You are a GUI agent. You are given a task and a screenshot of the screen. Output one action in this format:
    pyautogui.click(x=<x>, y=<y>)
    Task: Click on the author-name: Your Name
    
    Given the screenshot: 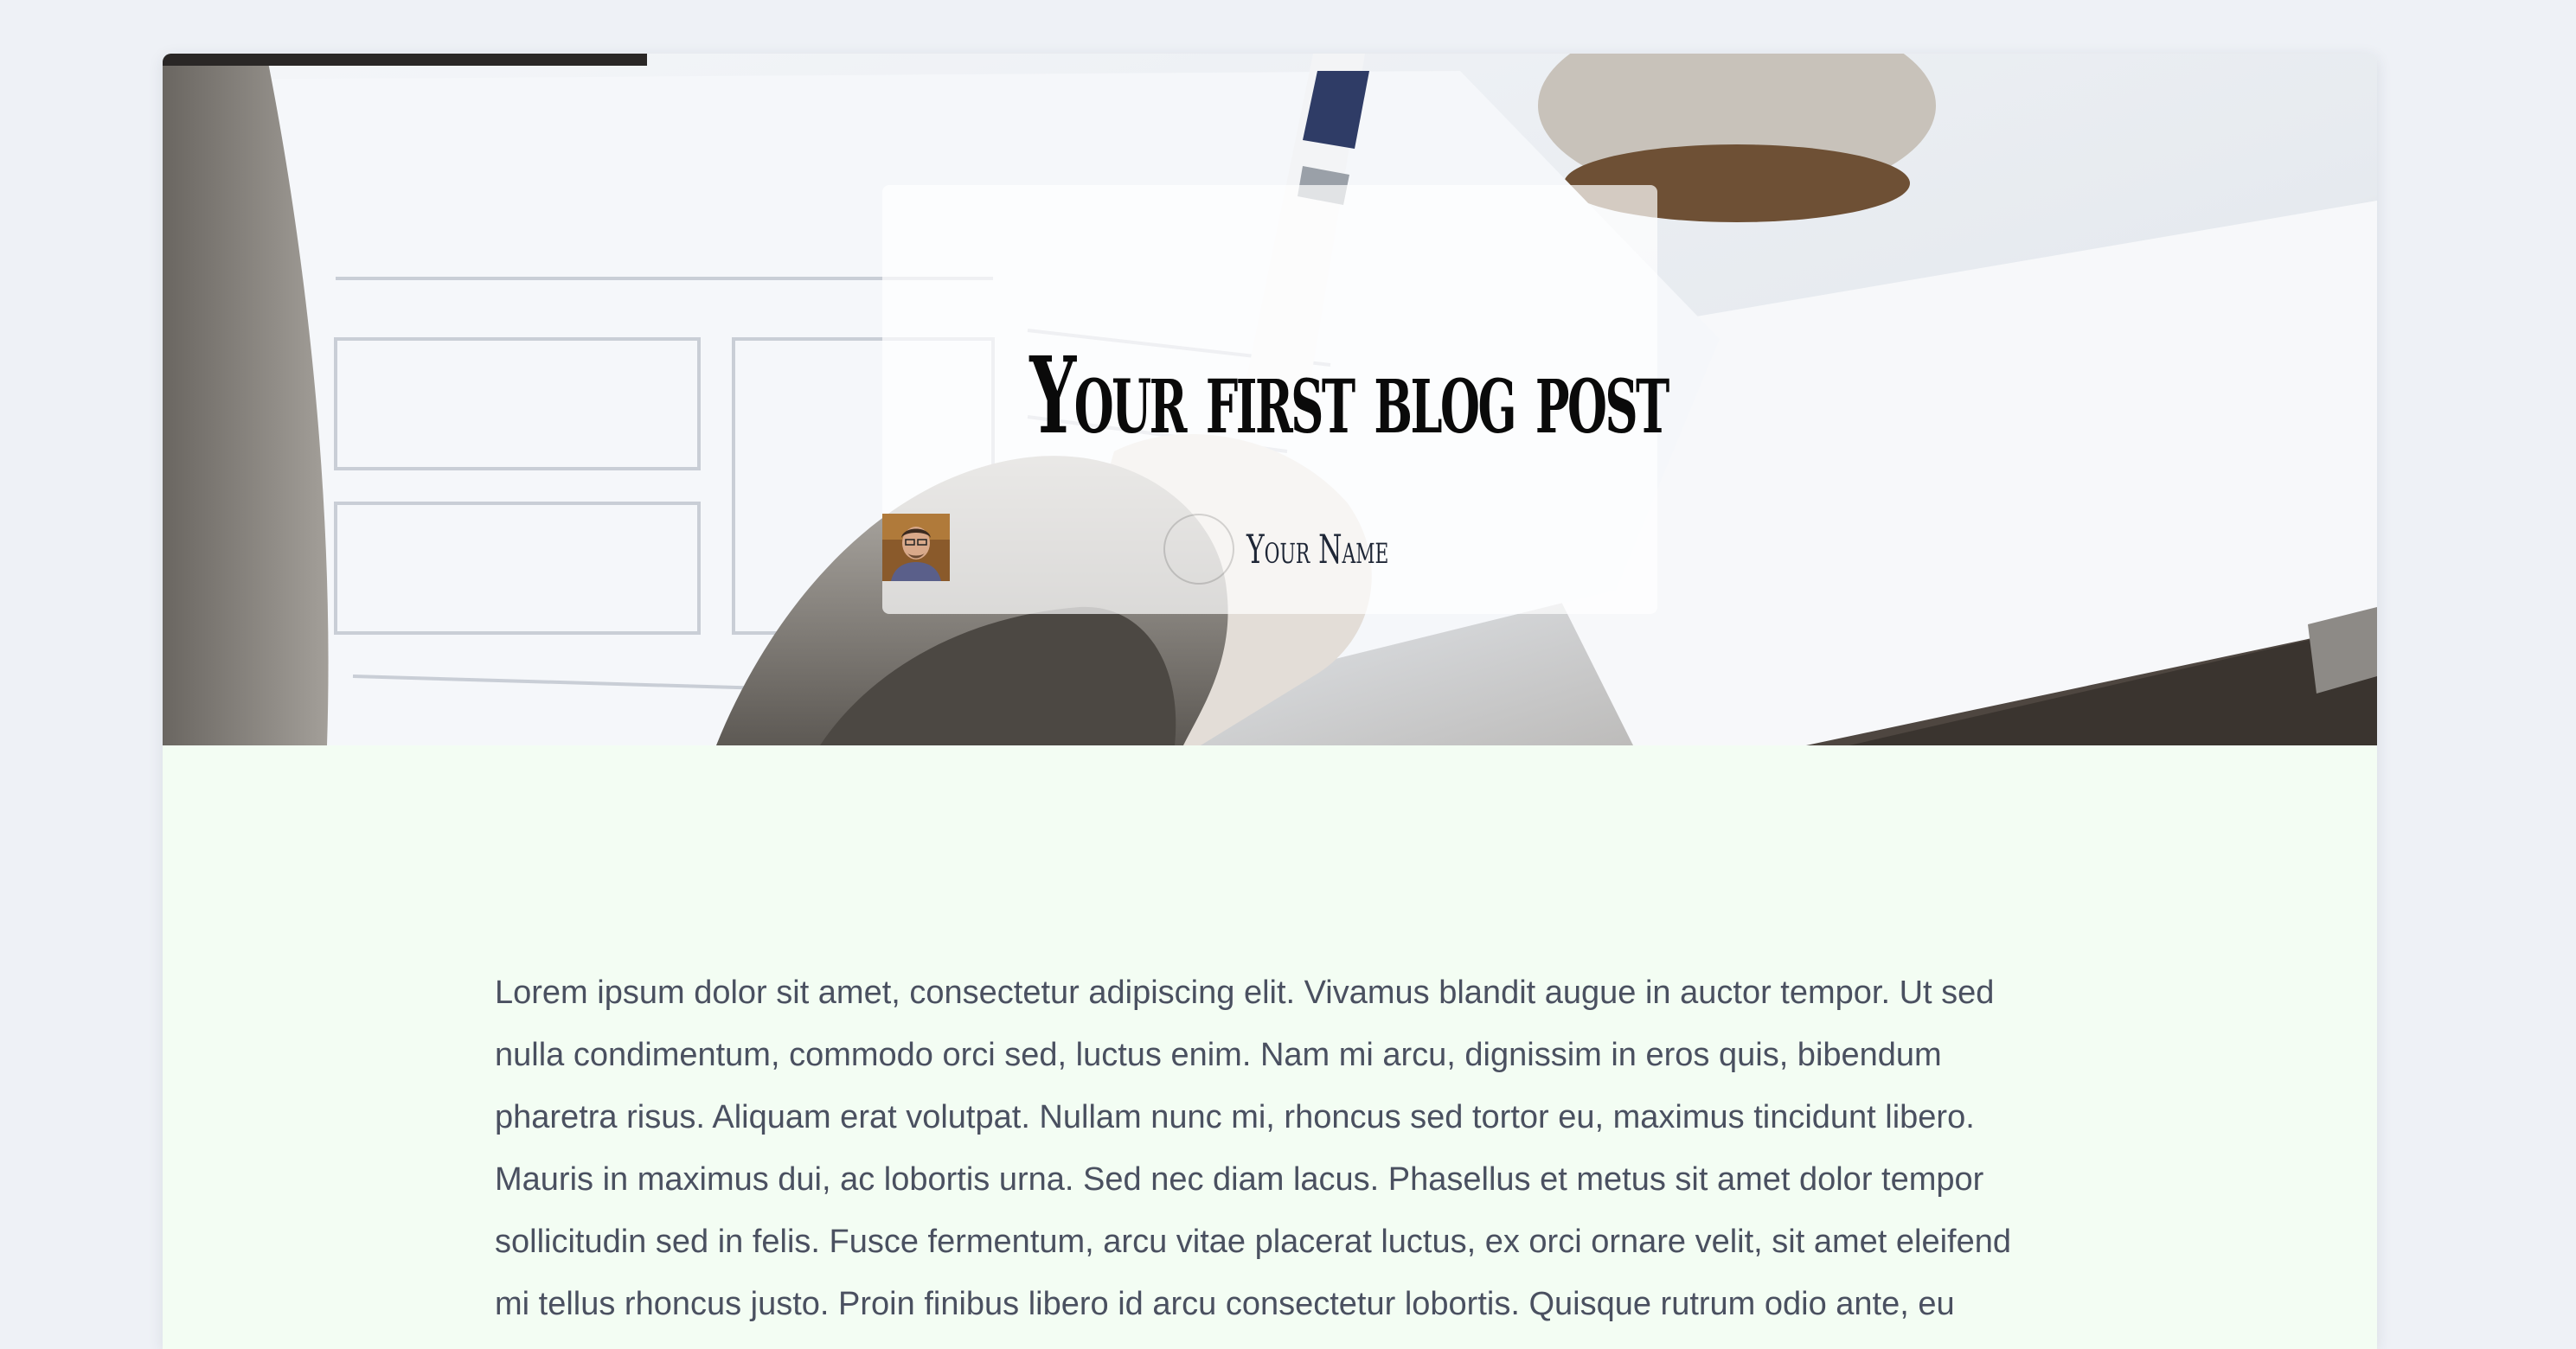 What is the action you would take?
    pyautogui.click(x=1317, y=549)
    